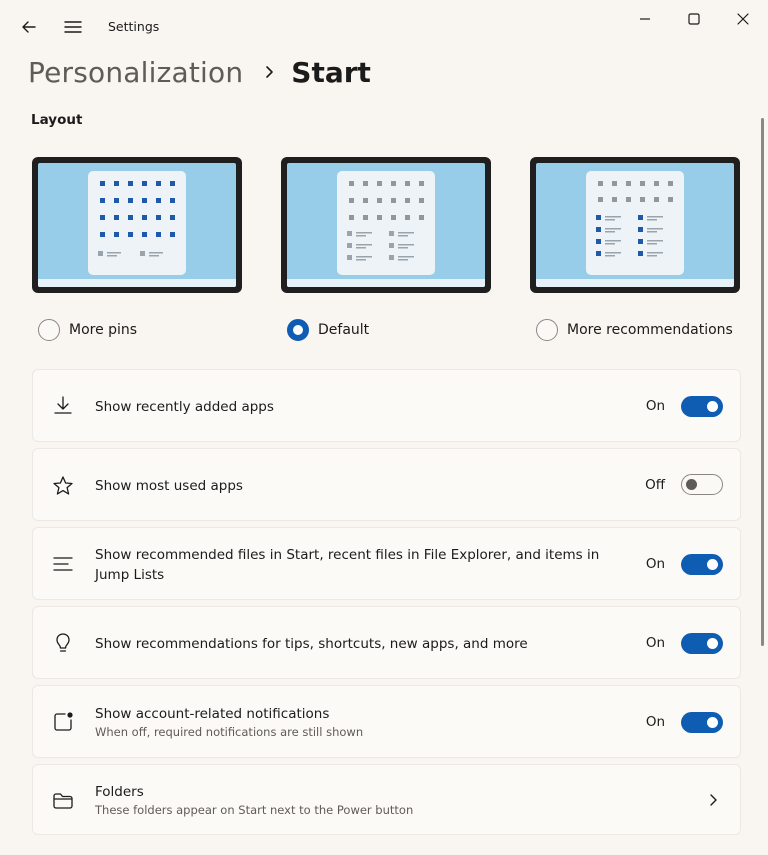  Describe the element at coordinates (63, 405) in the screenshot. I see `download-icon` at that location.